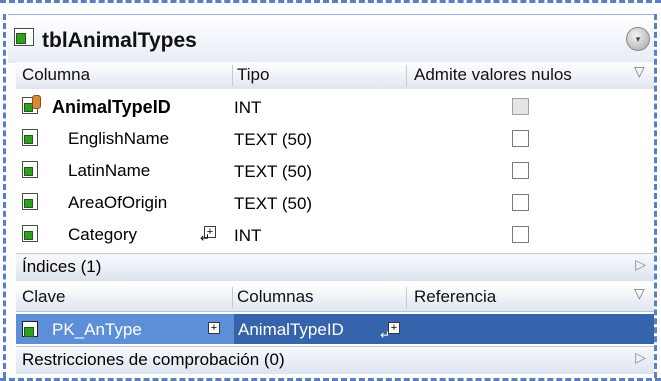 The height and width of the screenshot is (381, 661). Describe the element at coordinates (117, 203) in the screenshot. I see `column-name: AreaOfOrigin` at that location.